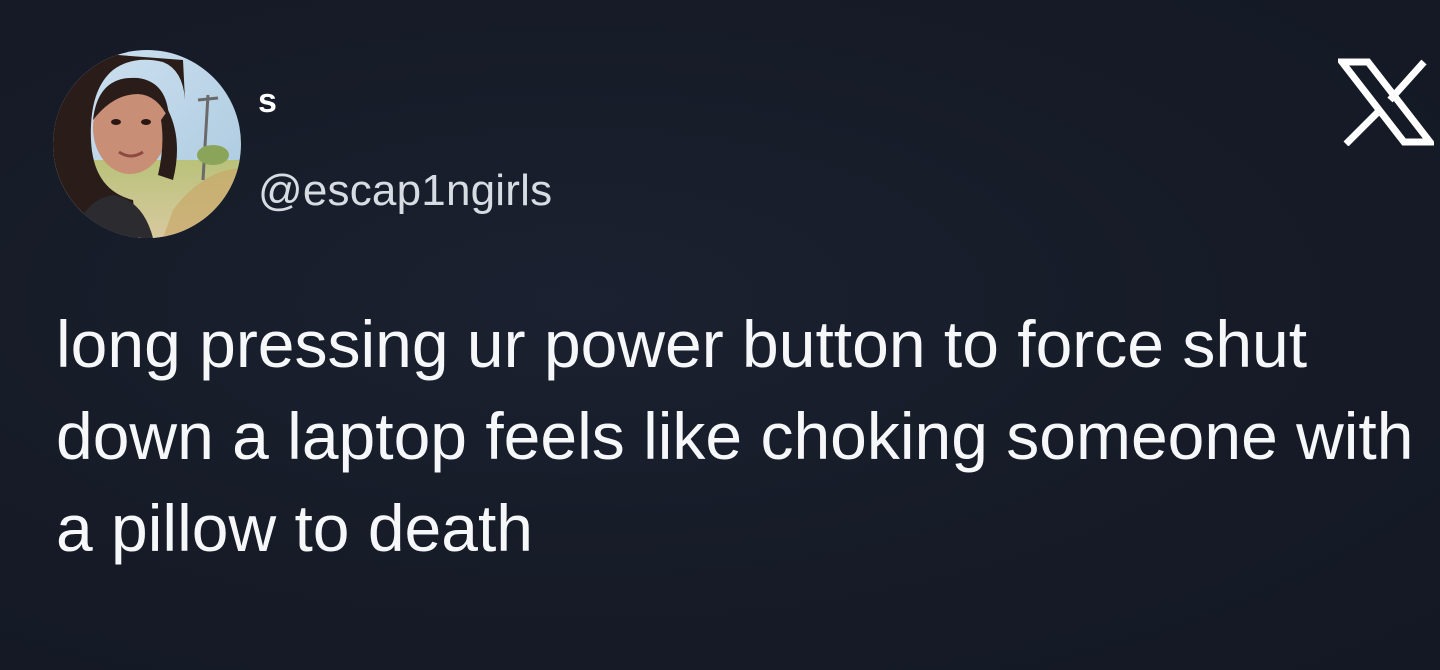  Describe the element at coordinates (1386, 102) in the screenshot. I see `x-logo-icon` at that location.